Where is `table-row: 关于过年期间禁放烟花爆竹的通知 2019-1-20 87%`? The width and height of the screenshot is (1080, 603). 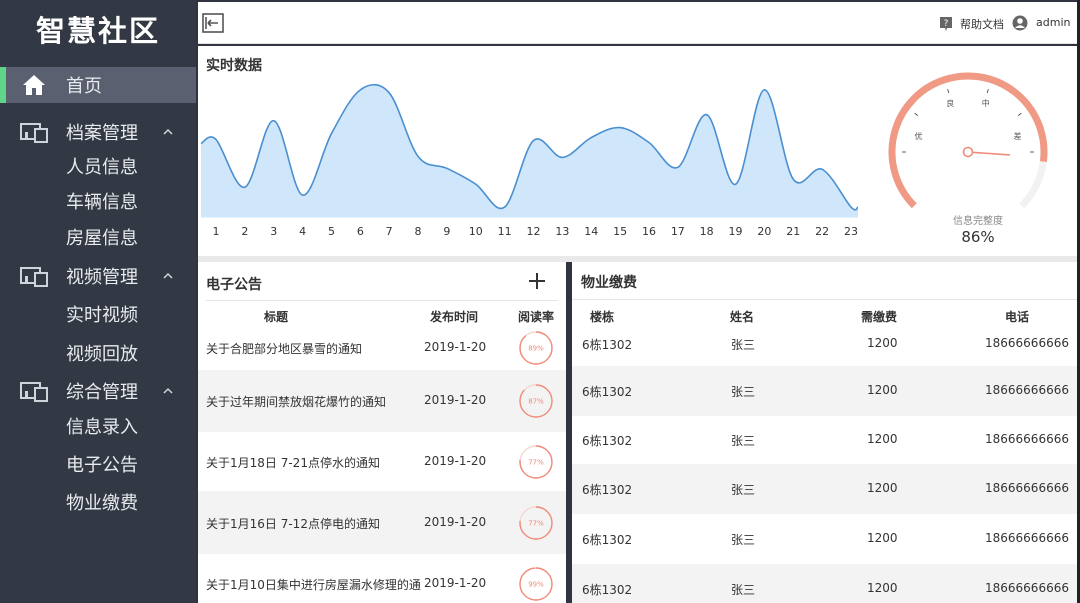 table-row: 关于过年期间禁放烟花爆竹的通知 2019-1-20 87% is located at coordinates (382, 401).